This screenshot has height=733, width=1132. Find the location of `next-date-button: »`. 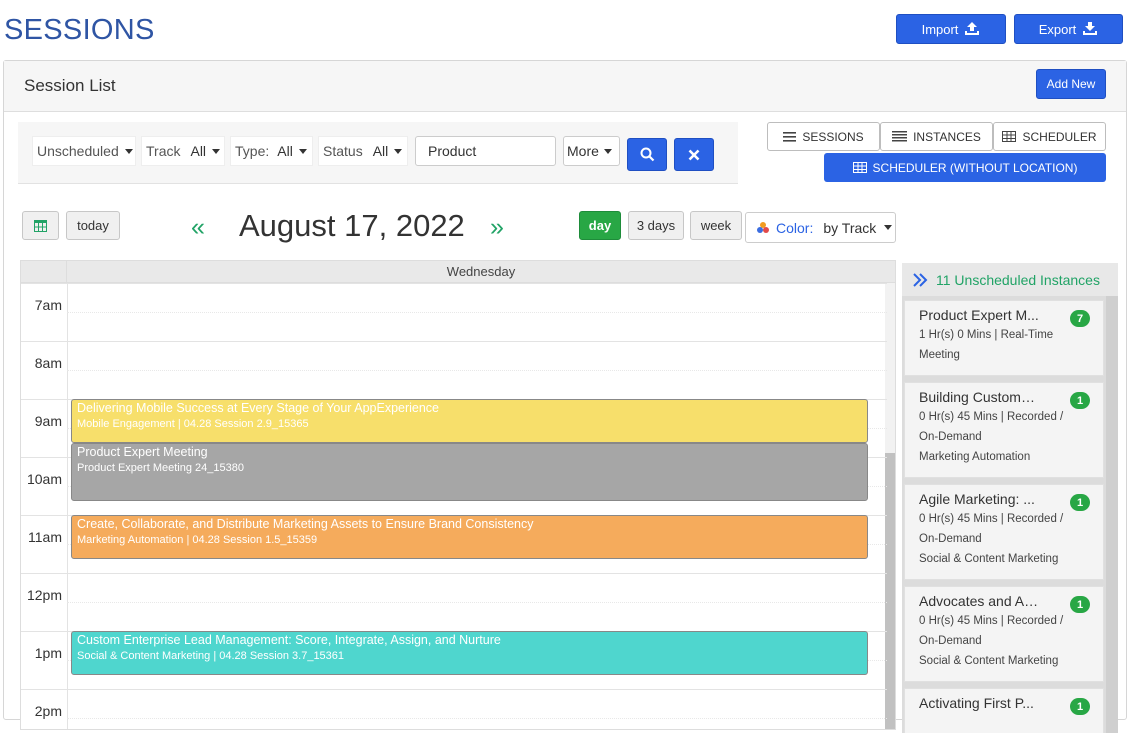

next-date-button: » is located at coordinates (497, 227).